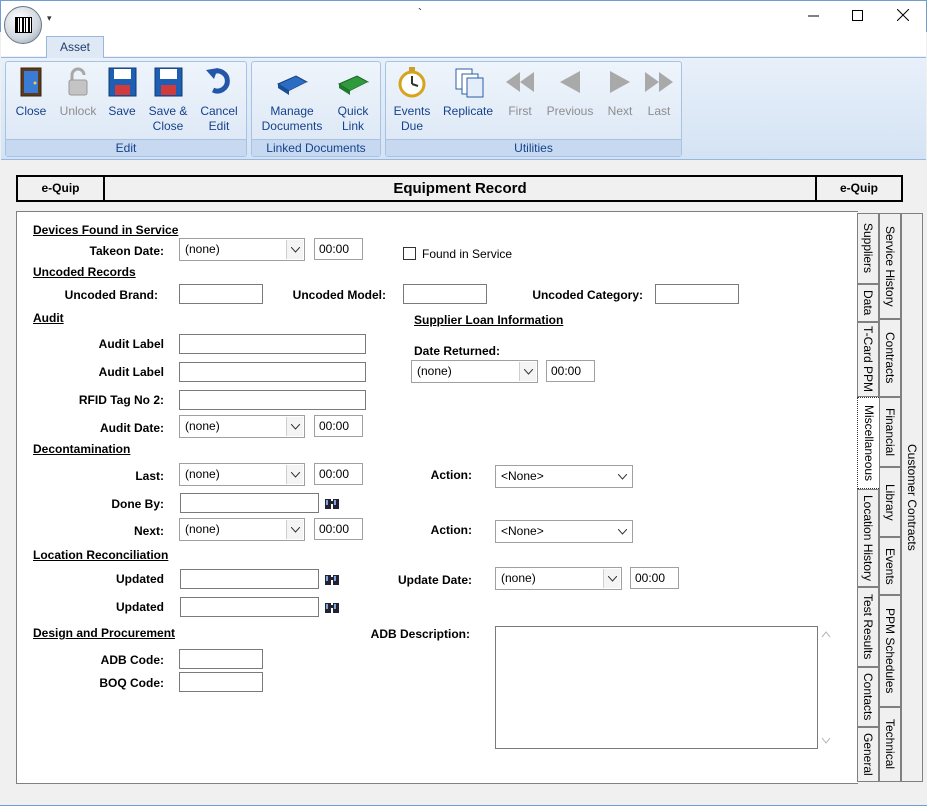 Image resolution: width=927 pixels, height=806 pixels. What do you see at coordinates (467, 254) in the screenshot?
I see `found-in-service-label: Found in Service` at bounding box center [467, 254].